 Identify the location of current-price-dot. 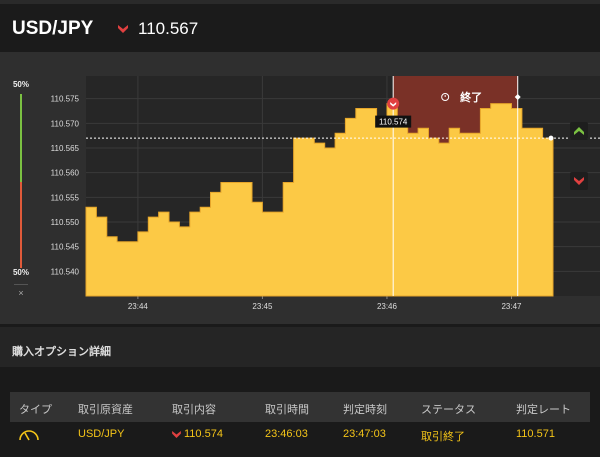
(551, 138).